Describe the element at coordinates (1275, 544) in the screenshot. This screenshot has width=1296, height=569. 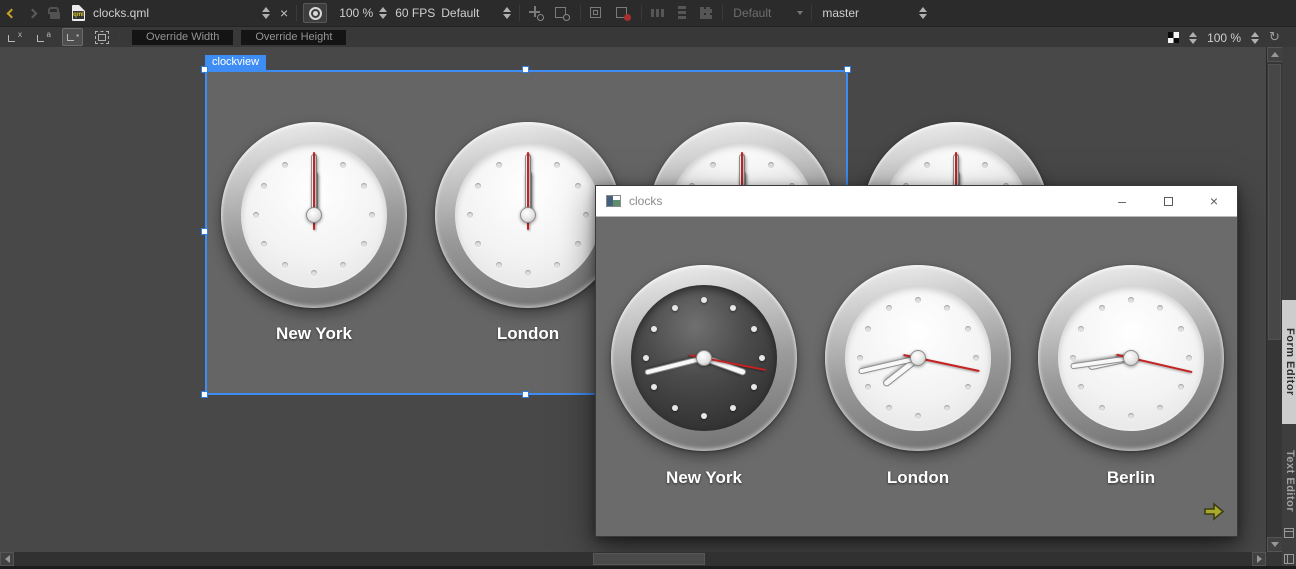
I see `scroll-down-button` at that location.